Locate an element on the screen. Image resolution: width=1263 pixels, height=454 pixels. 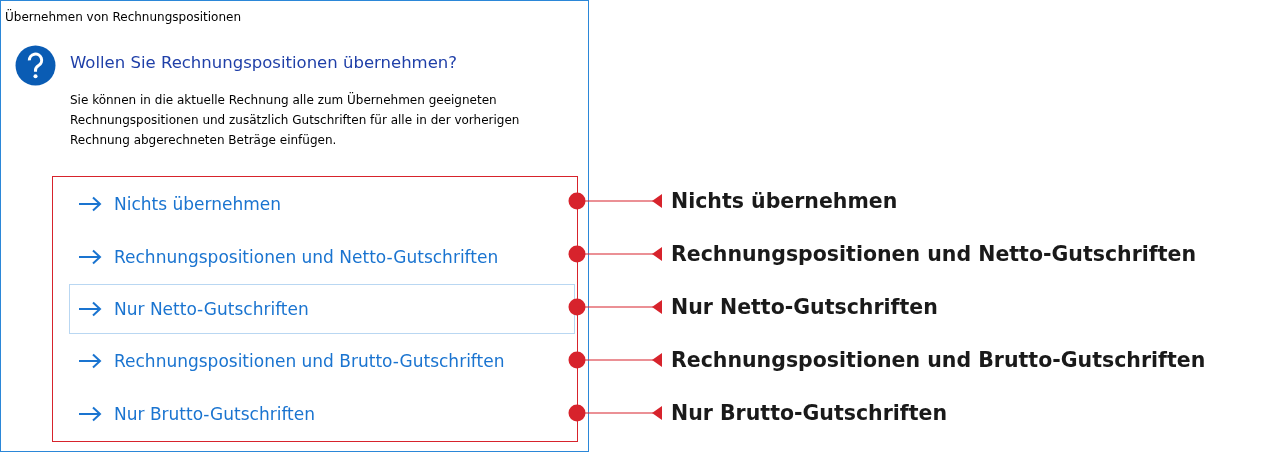
callout-label: Rechnungspositionen und Brutto-Gutschriften is located at coordinates (938, 359).